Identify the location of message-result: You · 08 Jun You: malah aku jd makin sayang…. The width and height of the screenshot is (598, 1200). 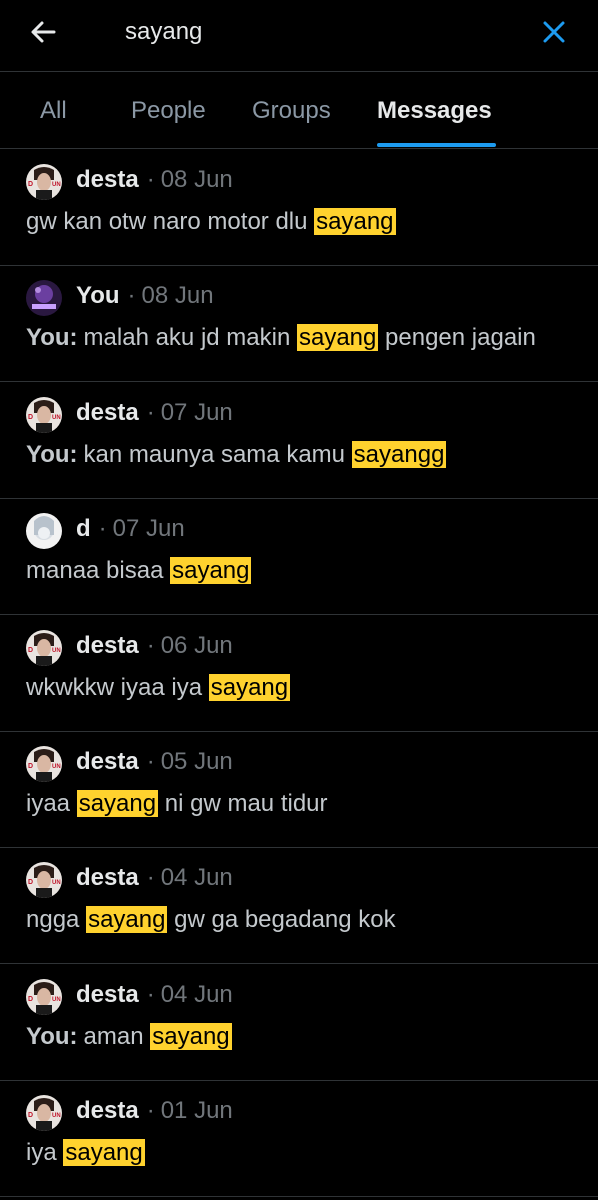
(299, 324).